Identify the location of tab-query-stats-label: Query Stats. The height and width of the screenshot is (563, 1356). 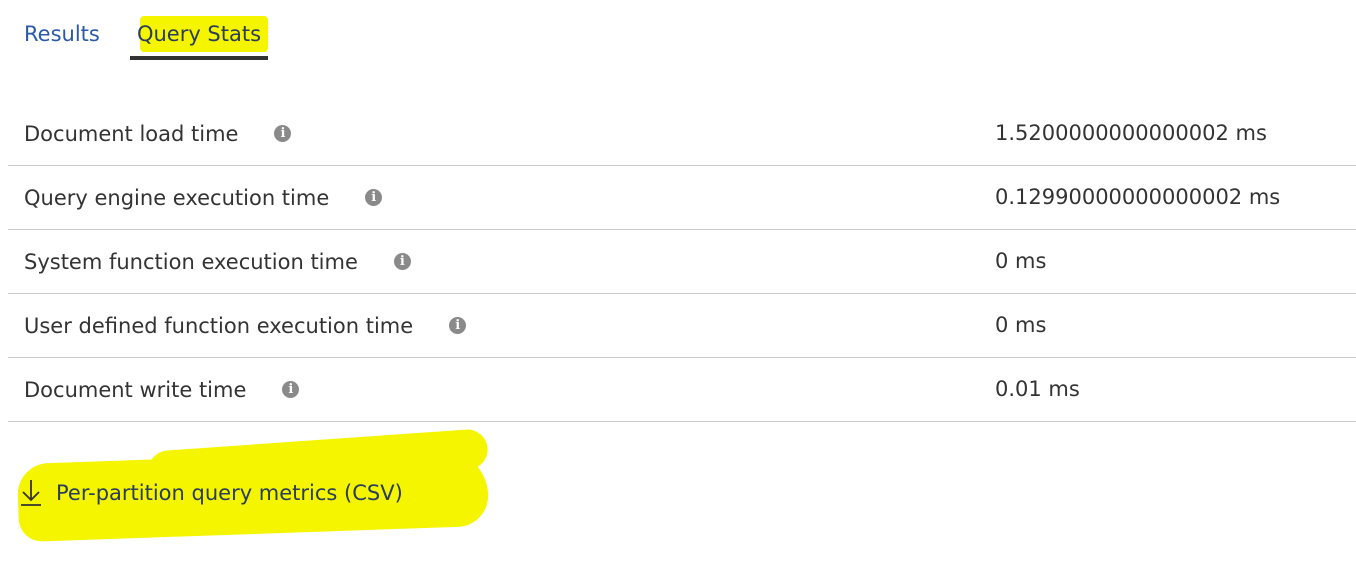
(199, 34).